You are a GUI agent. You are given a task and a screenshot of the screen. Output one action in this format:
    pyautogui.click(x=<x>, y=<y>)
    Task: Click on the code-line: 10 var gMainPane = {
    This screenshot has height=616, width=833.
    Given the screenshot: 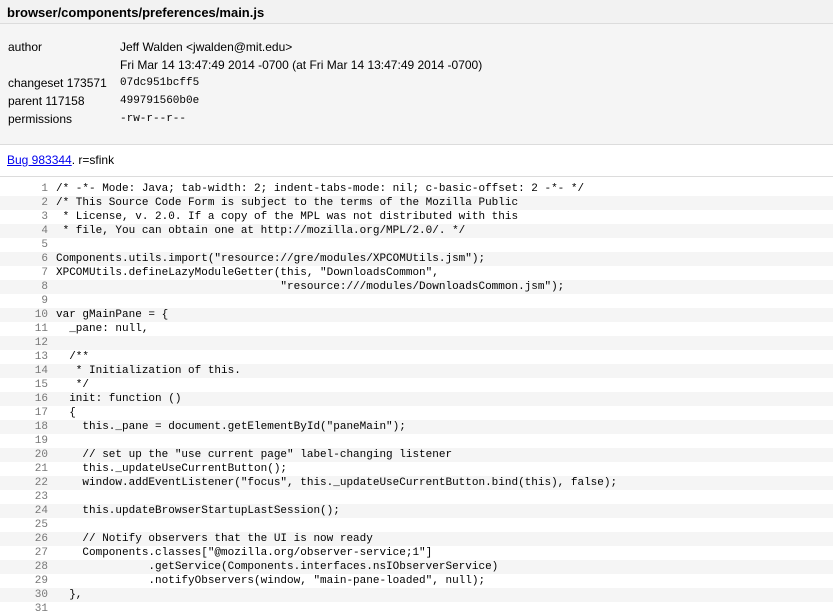 What is the action you would take?
    pyautogui.click(x=416, y=315)
    